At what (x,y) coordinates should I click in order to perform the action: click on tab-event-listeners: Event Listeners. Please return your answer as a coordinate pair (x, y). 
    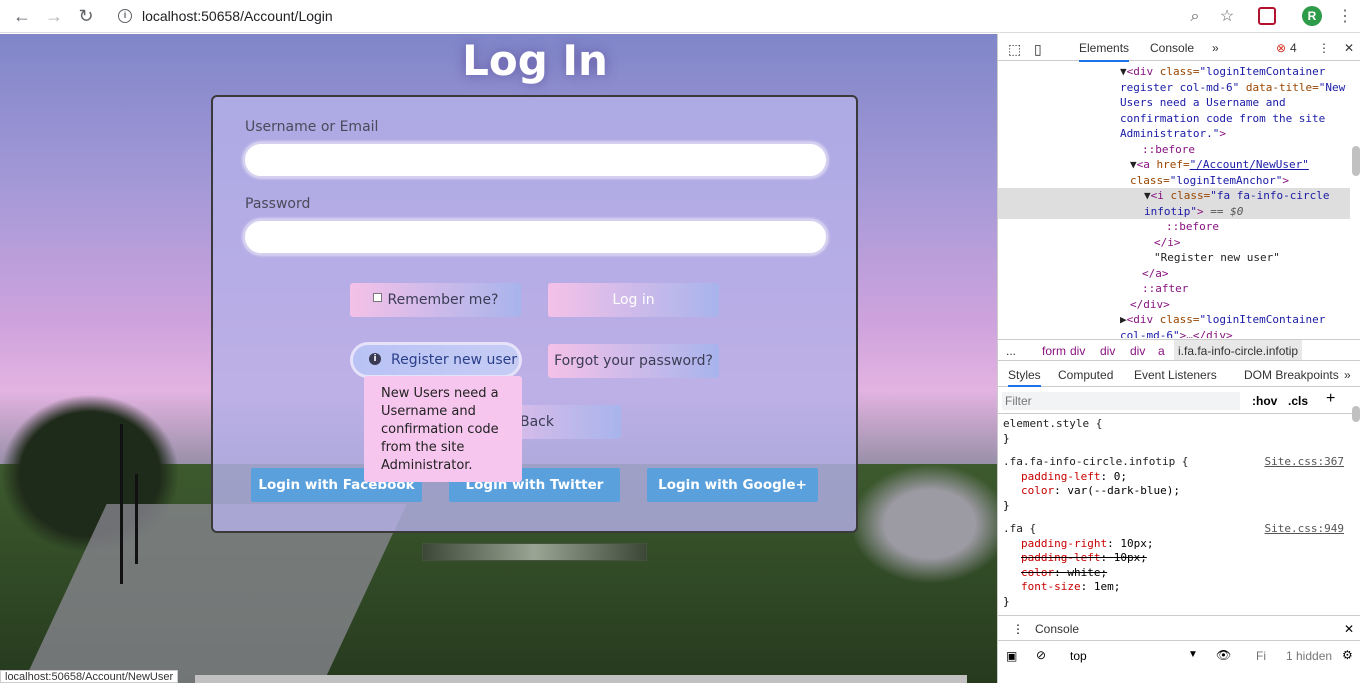
    Looking at the image, I should click on (1175, 375).